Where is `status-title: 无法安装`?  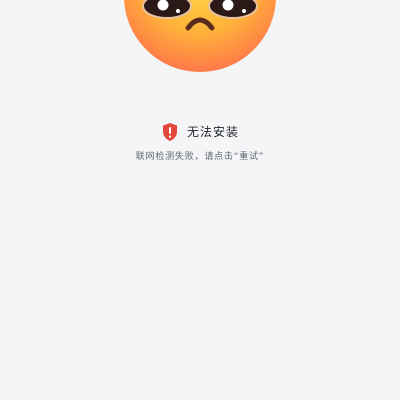
status-title: 无法安装 is located at coordinates (212, 132).